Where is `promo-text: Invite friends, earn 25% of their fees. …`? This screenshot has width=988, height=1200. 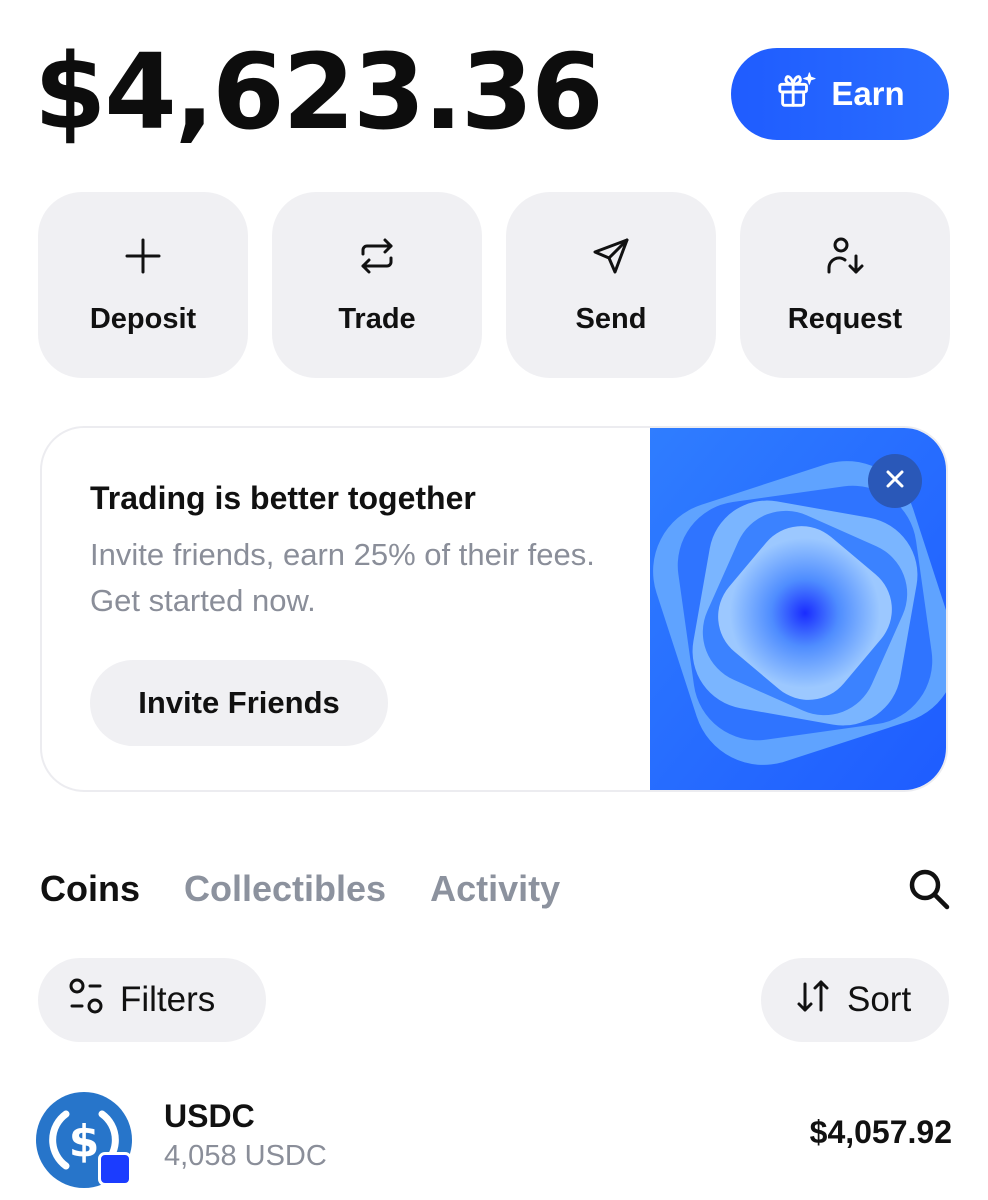 promo-text: Invite friends, earn 25% of their fees. … is located at coordinates (342, 577).